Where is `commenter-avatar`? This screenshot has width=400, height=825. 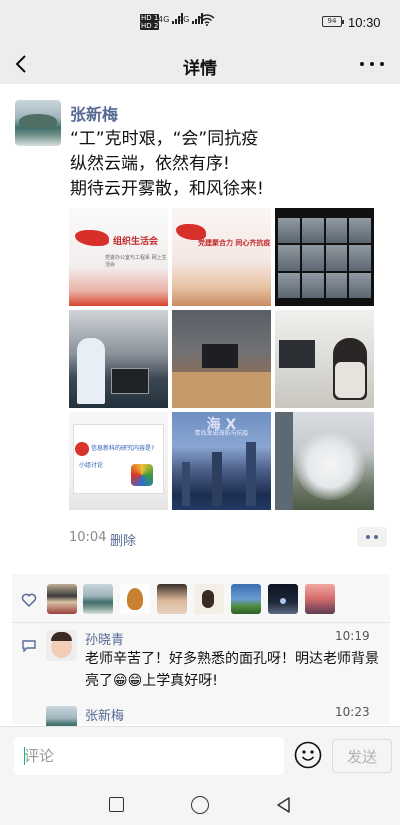 commenter-avatar is located at coordinates (61, 645).